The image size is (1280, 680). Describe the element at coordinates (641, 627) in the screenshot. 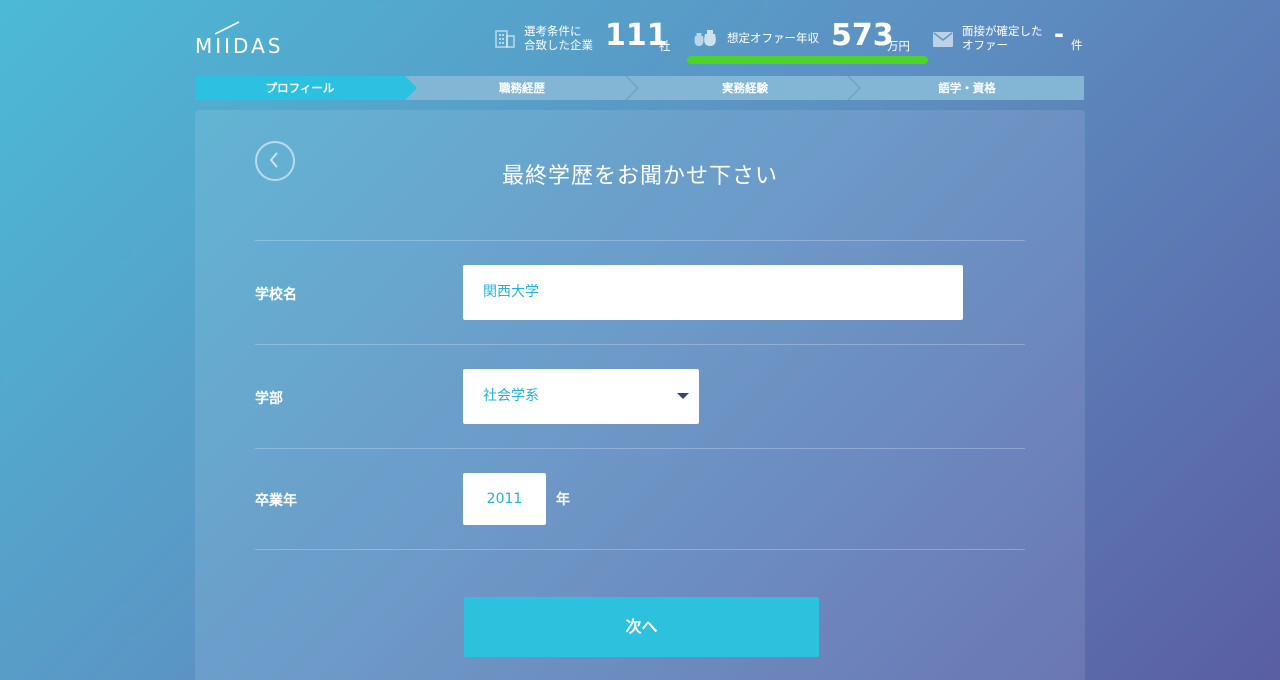

I see `next-button: 次へ` at that location.